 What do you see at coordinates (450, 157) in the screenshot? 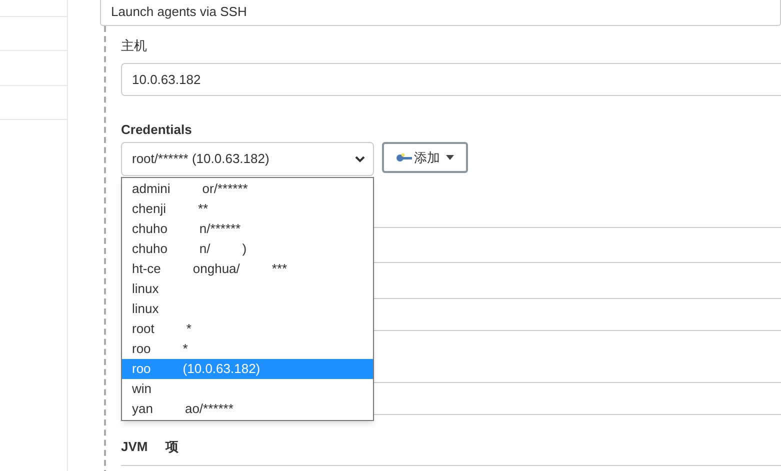
I see `caret-icon` at bounding box center [450, 157].